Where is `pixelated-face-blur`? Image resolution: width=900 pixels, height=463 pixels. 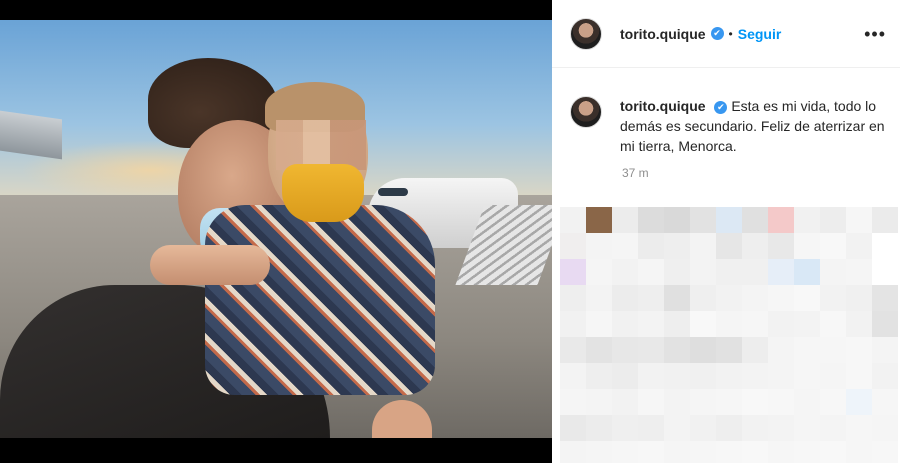 pixelated-face-blur is located at coordinates (321, 145).